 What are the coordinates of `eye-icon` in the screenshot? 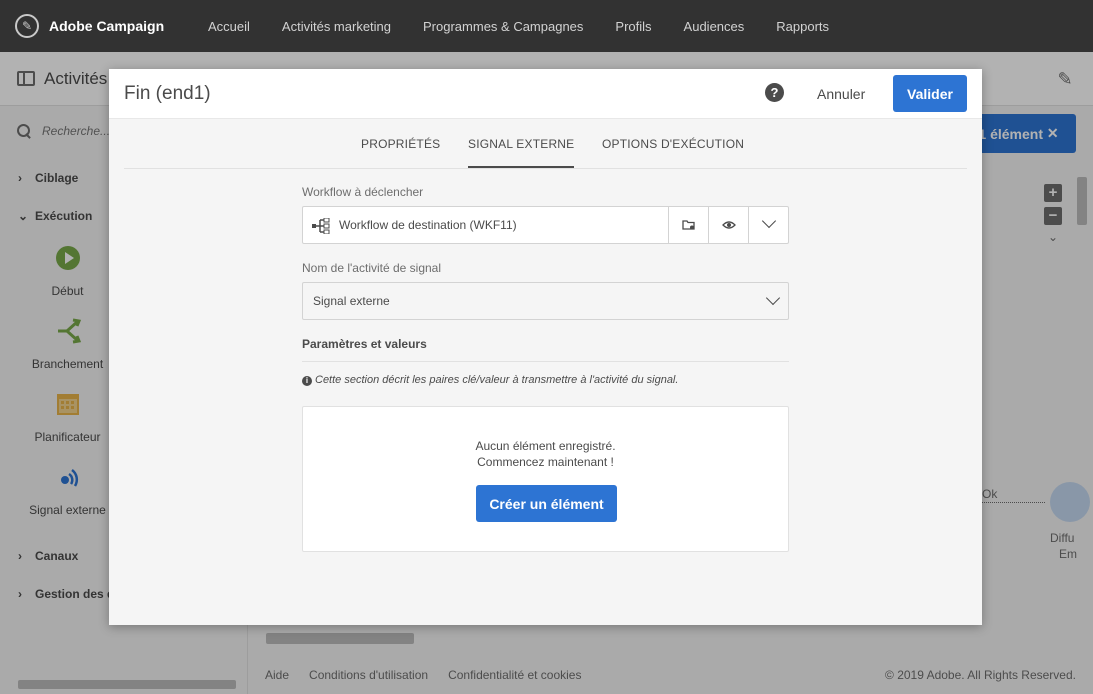 It's located at (728, 225).